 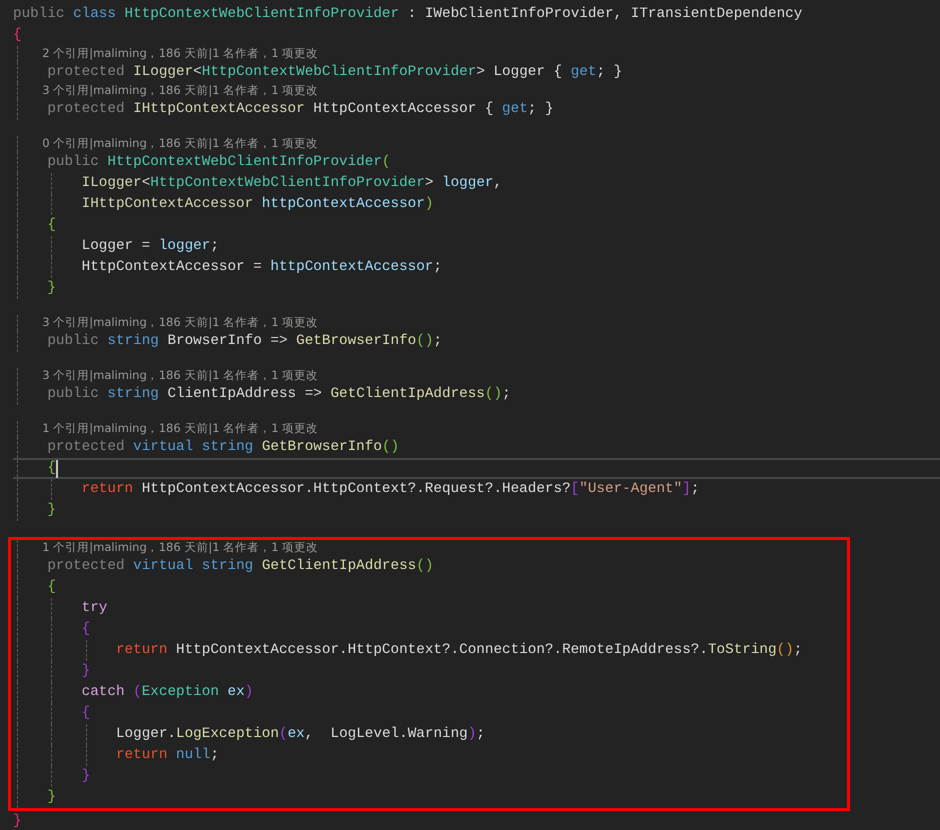 What do you see at coordinates (167, 755) in the screenshot?
I see `code-line: return null;` at bounding box center [167, 755].